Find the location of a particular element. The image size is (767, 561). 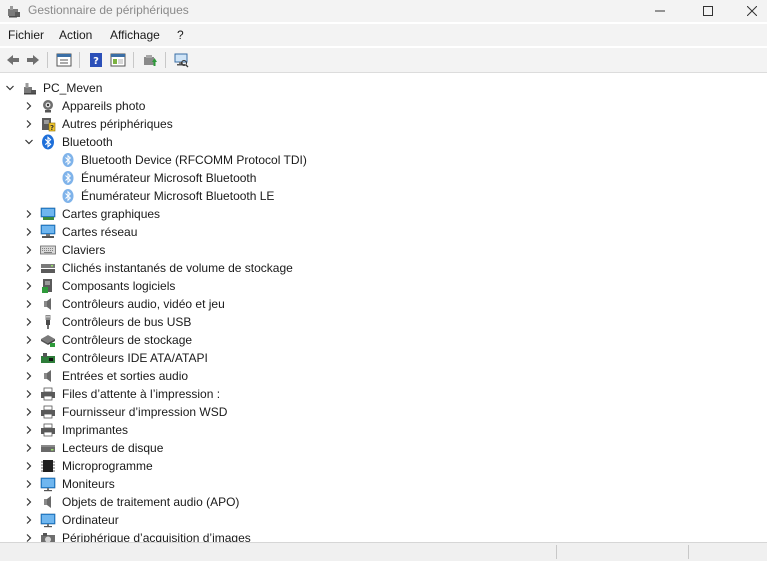

unknown-device-icon: ? is located at coordinates (49, 125).